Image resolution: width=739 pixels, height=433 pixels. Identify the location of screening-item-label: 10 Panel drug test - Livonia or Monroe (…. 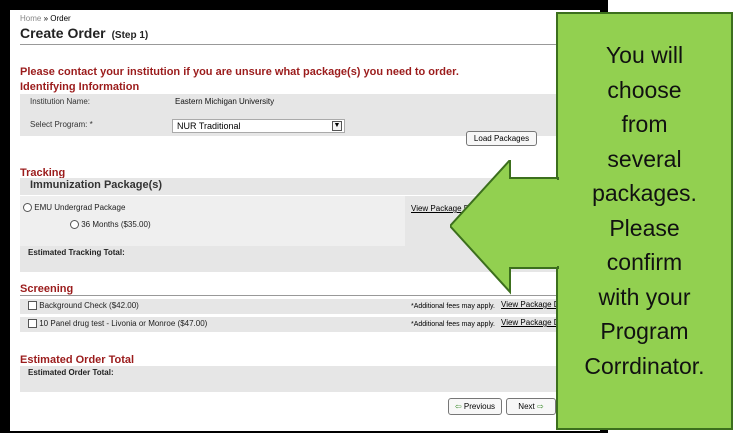
(123, 323).